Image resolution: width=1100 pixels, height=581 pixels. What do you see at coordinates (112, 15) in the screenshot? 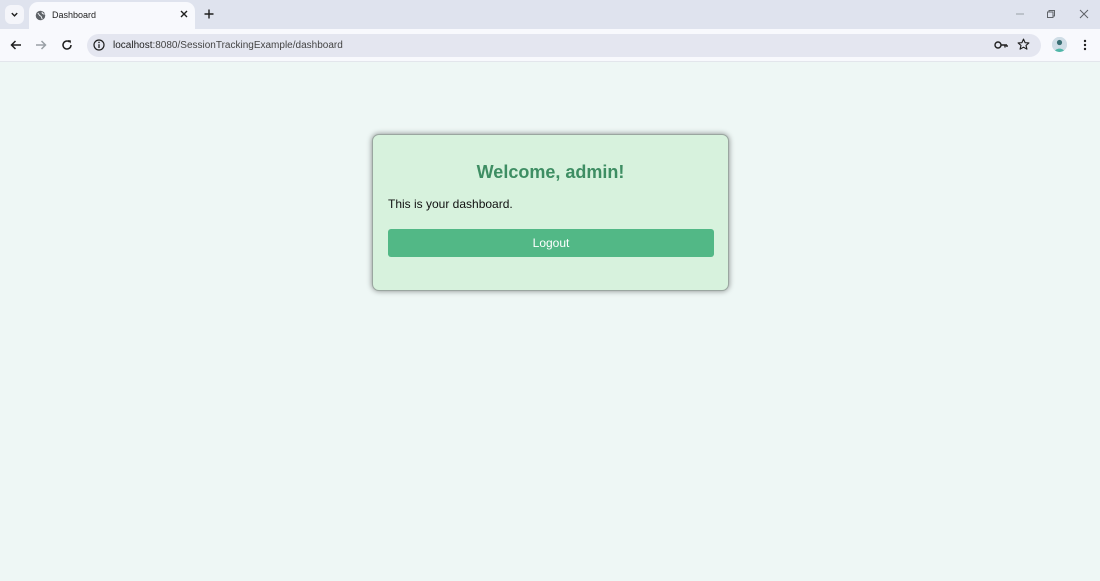
I see `tab-dashboard: Dashboard` at bounding box center [112, 15].